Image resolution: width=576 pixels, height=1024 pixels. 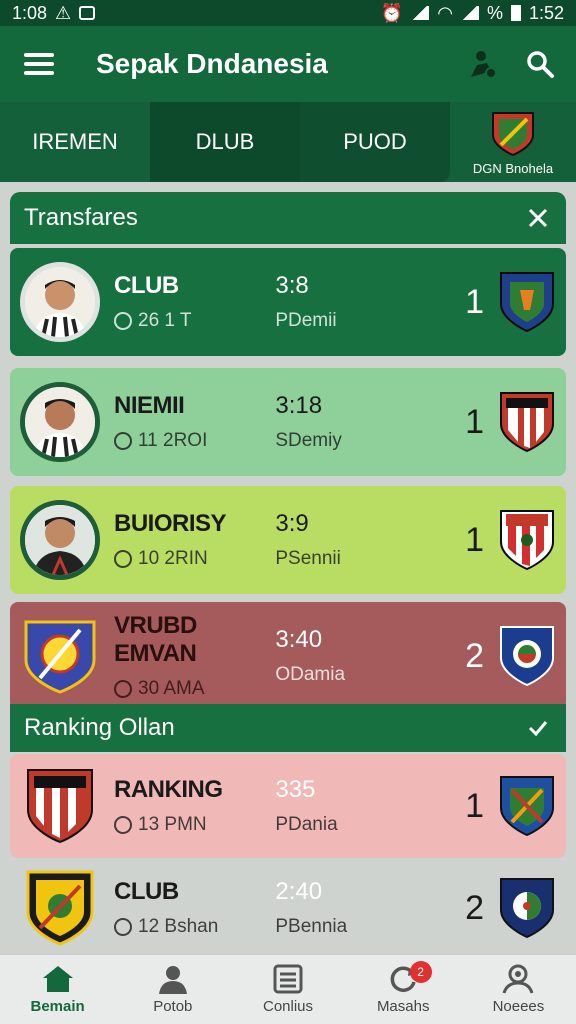 I want to click on status-time-right: 1:52, so click(x=546, y=12).